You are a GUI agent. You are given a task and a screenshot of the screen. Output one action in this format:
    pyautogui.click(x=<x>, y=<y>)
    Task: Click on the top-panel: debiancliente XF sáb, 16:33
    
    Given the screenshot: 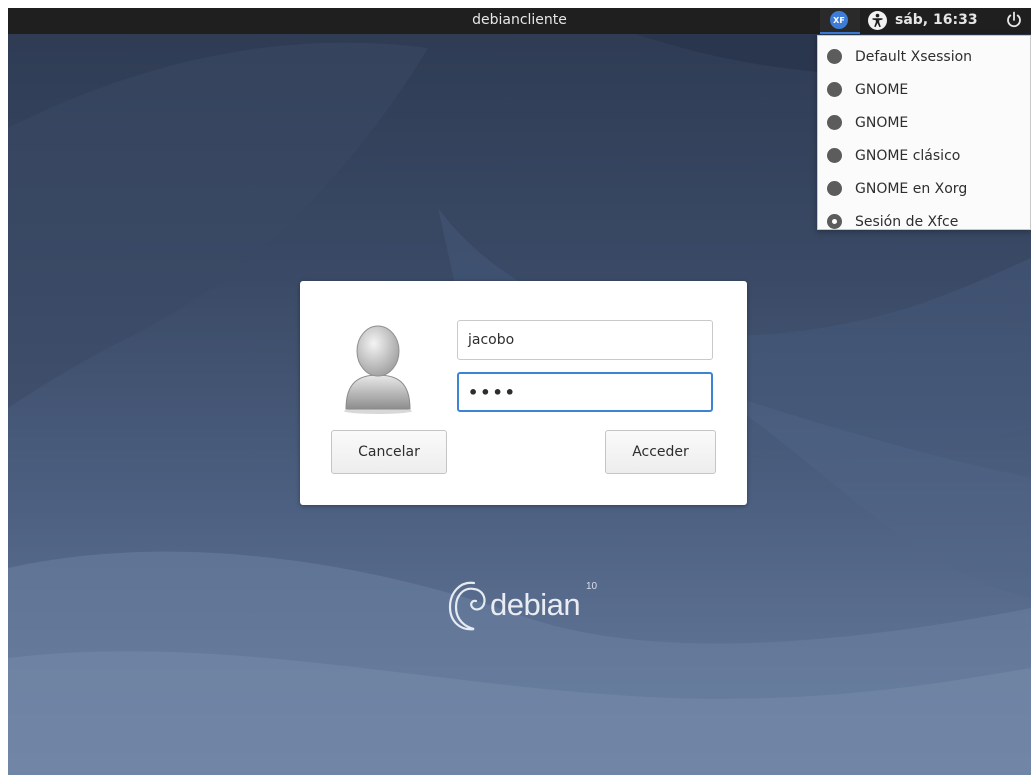 What is the action you would take?
    pyautogui.click(x=519, y=21)
    